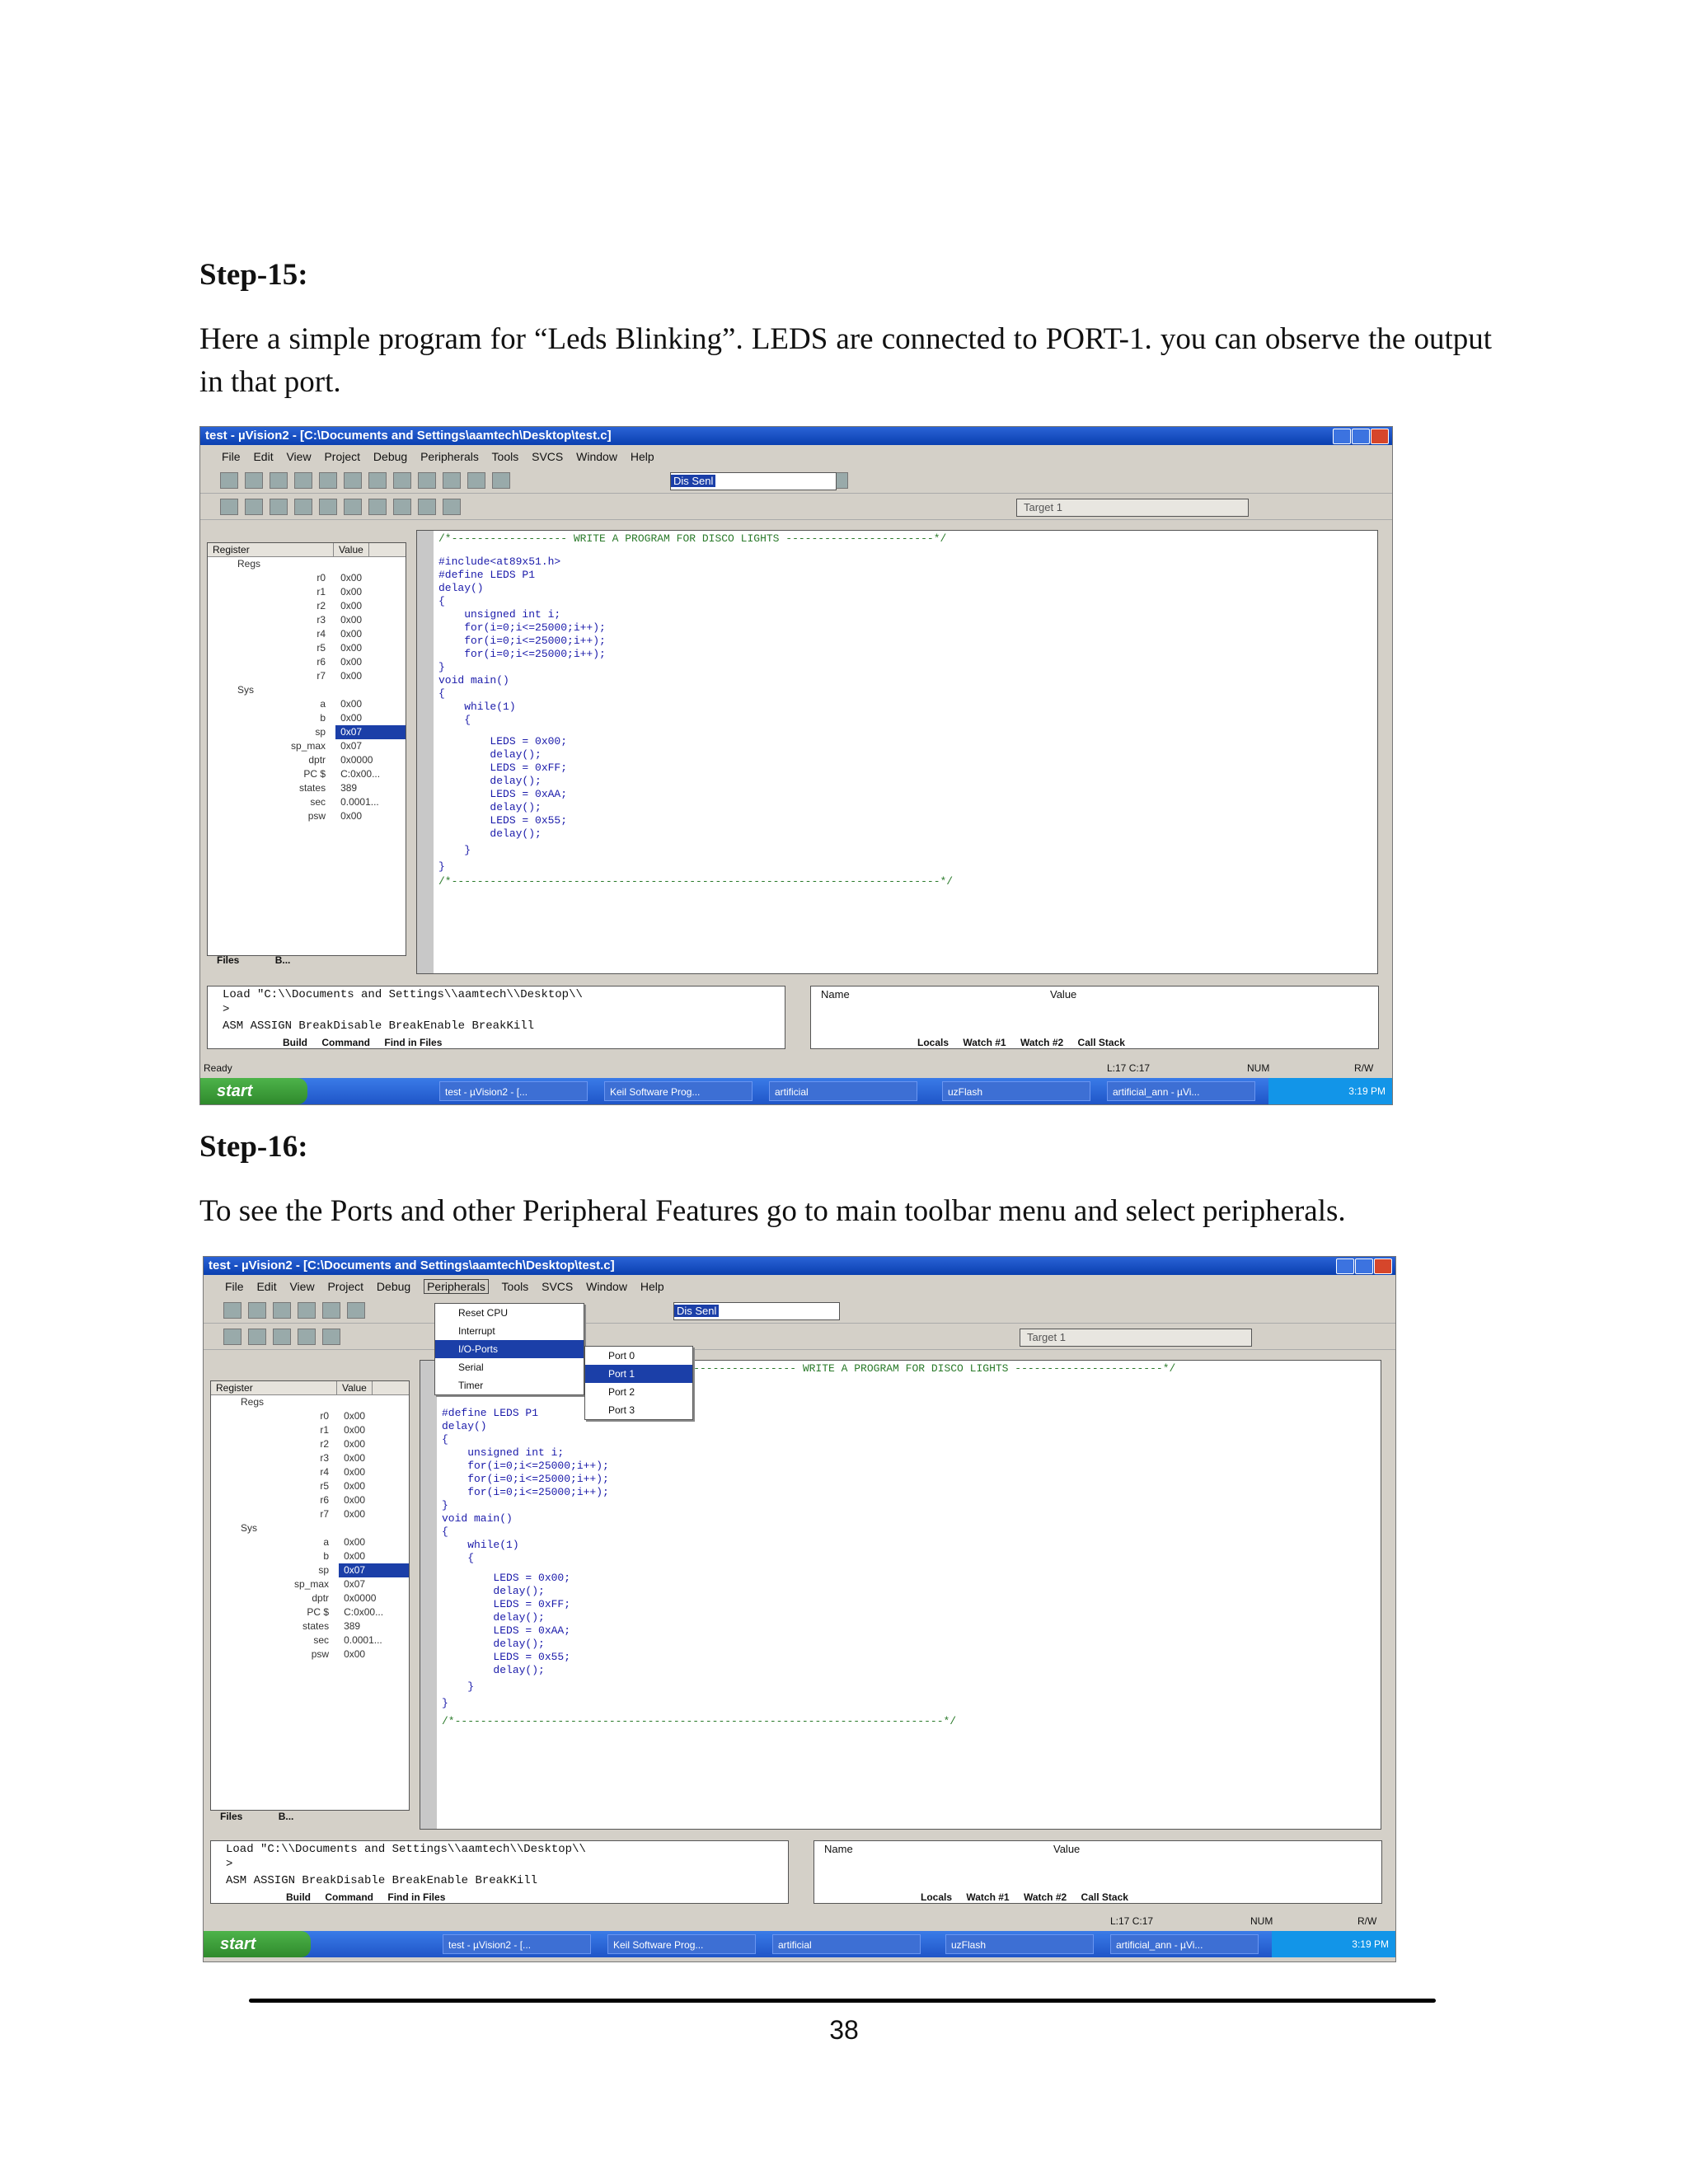 This screenshot has height=2184, width=1688. Describe the element at coordinates (1136, 1338) in the screenshot. I see `target-combo: Target 1` at that location.